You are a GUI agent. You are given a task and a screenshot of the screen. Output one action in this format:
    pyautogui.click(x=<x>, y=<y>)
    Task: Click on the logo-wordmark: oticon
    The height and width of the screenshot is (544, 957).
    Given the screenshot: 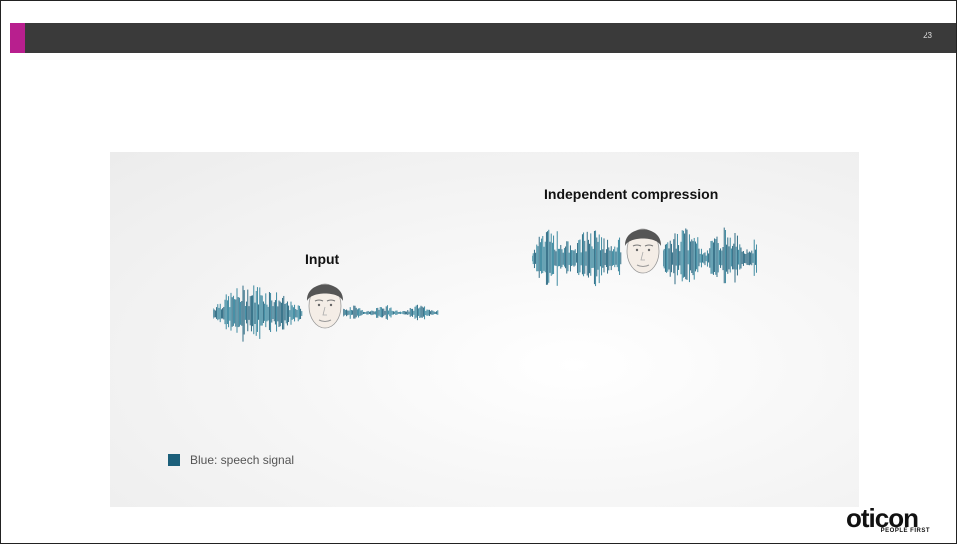 What is the action you would take?
    pyautogui.click(x=882, y=518)
    